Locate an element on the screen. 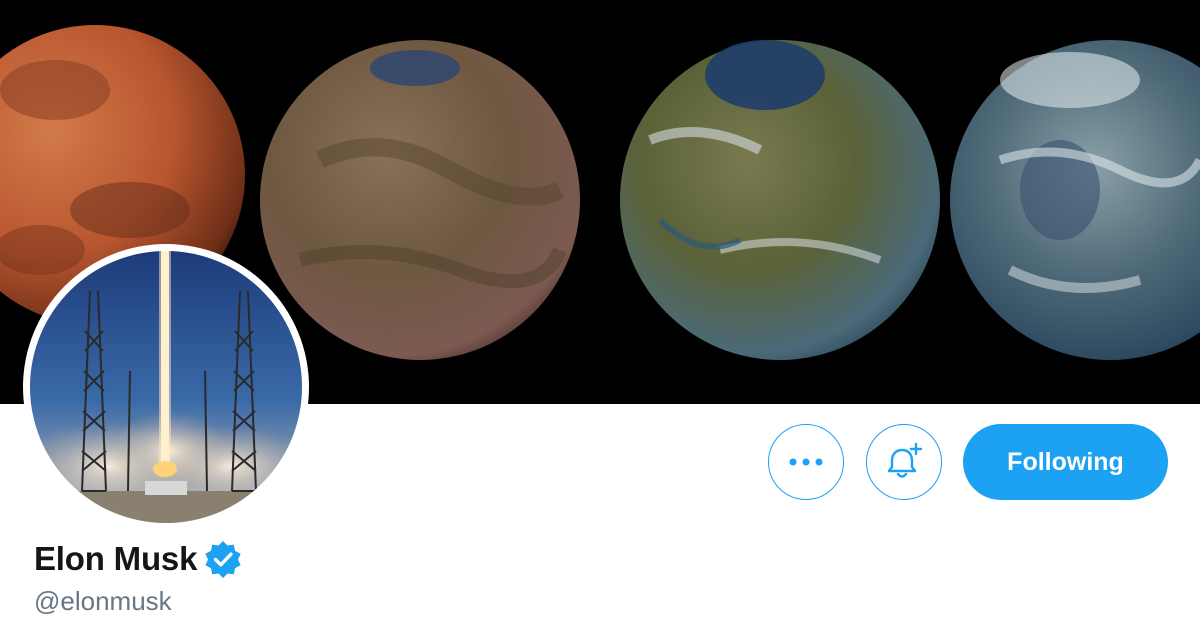 This screenshot has width=1200, height=628. profile-name-row: Elon Musk is located at coordinates (138, 559).